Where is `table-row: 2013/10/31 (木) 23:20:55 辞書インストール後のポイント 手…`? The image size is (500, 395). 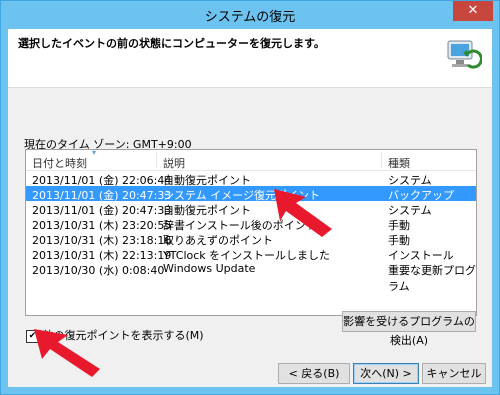 table-row: 2013/10/31 (木) 23:20:55 辞書インストール後のポイント 手… is located at coordinates (251, 224).